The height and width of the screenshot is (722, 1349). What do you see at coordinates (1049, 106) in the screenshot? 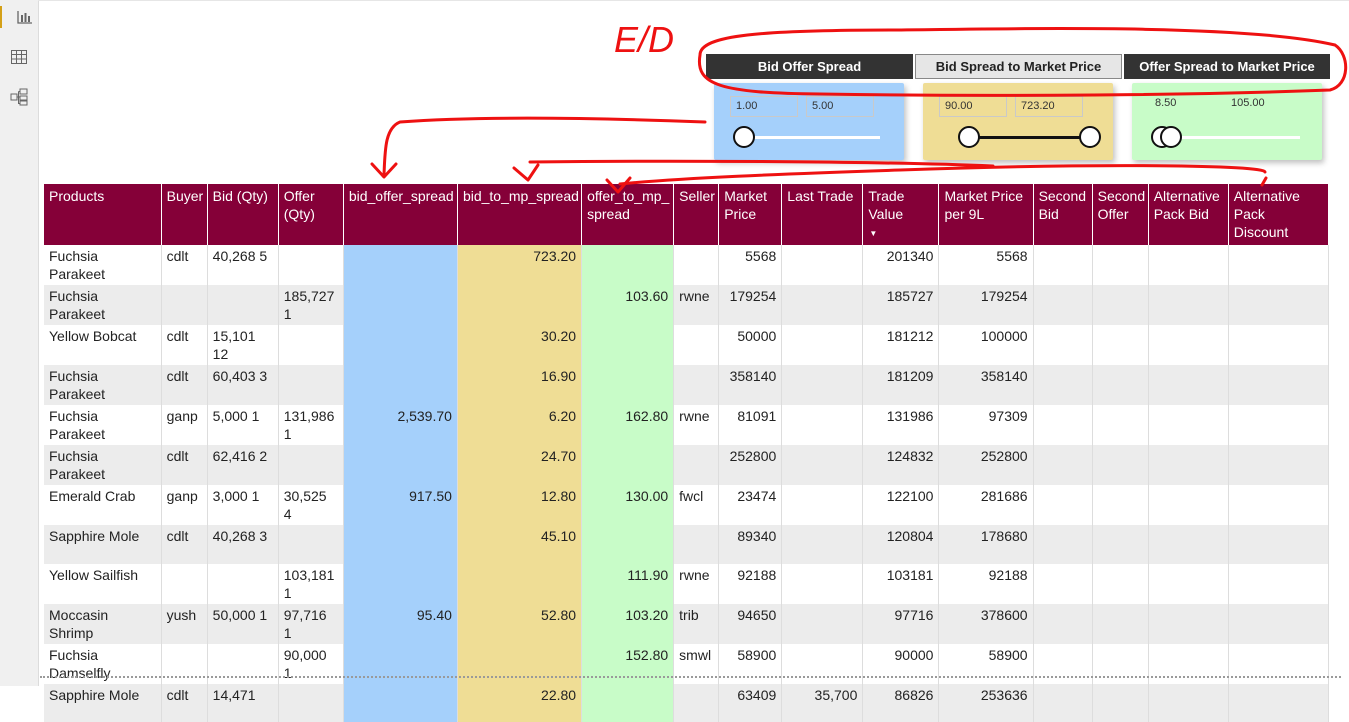
I see `slicer-max-input: 723.20` at bounding box center [1049, 106].